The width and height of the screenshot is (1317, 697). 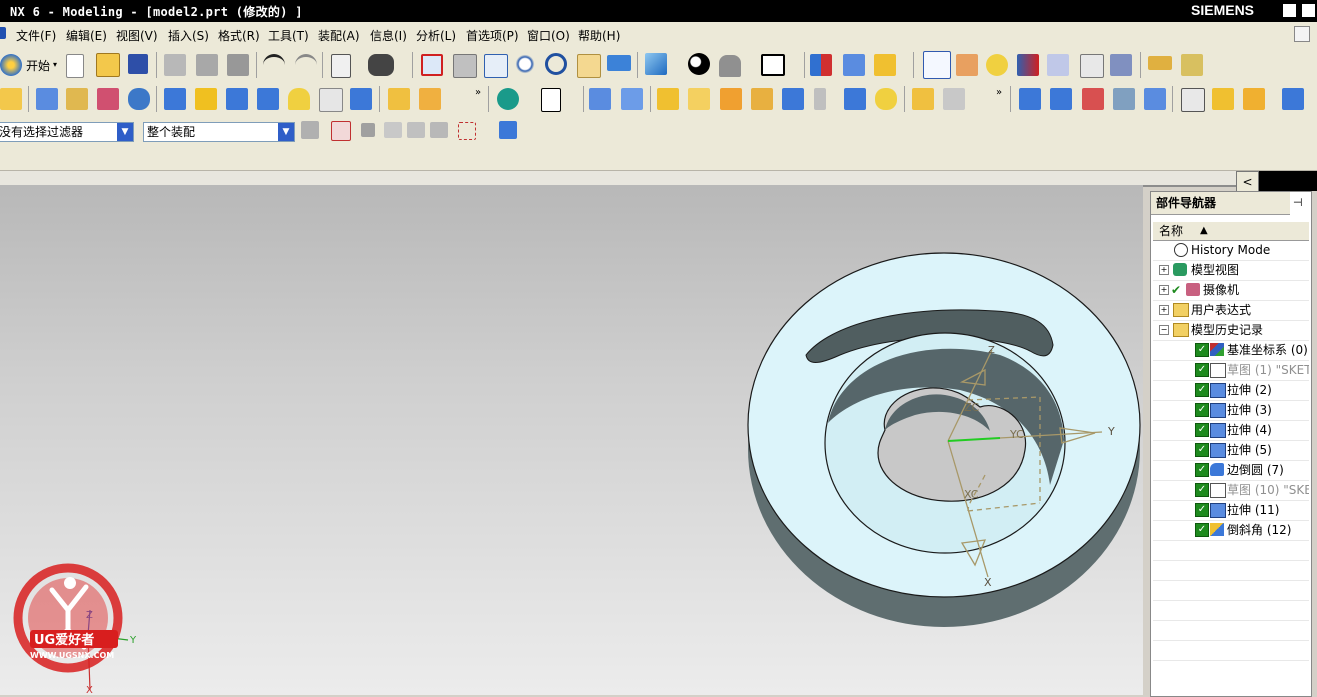 I want to click on offset-face-icon, so click(x=855, y=99).